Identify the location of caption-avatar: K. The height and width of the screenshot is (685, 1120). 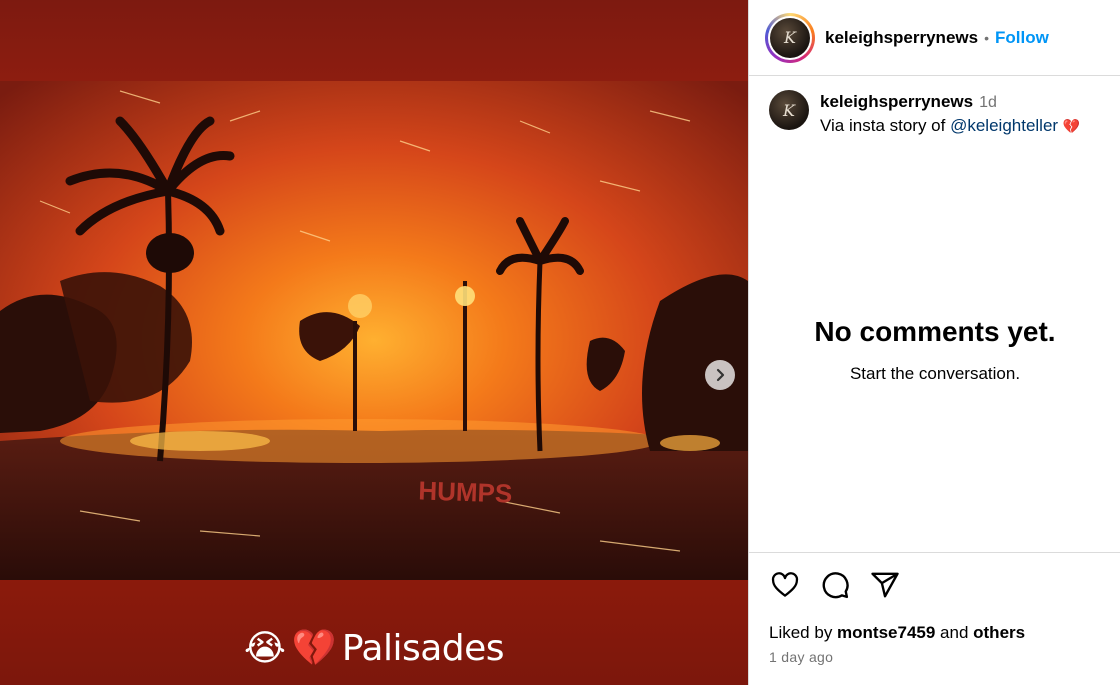
(789, 110).